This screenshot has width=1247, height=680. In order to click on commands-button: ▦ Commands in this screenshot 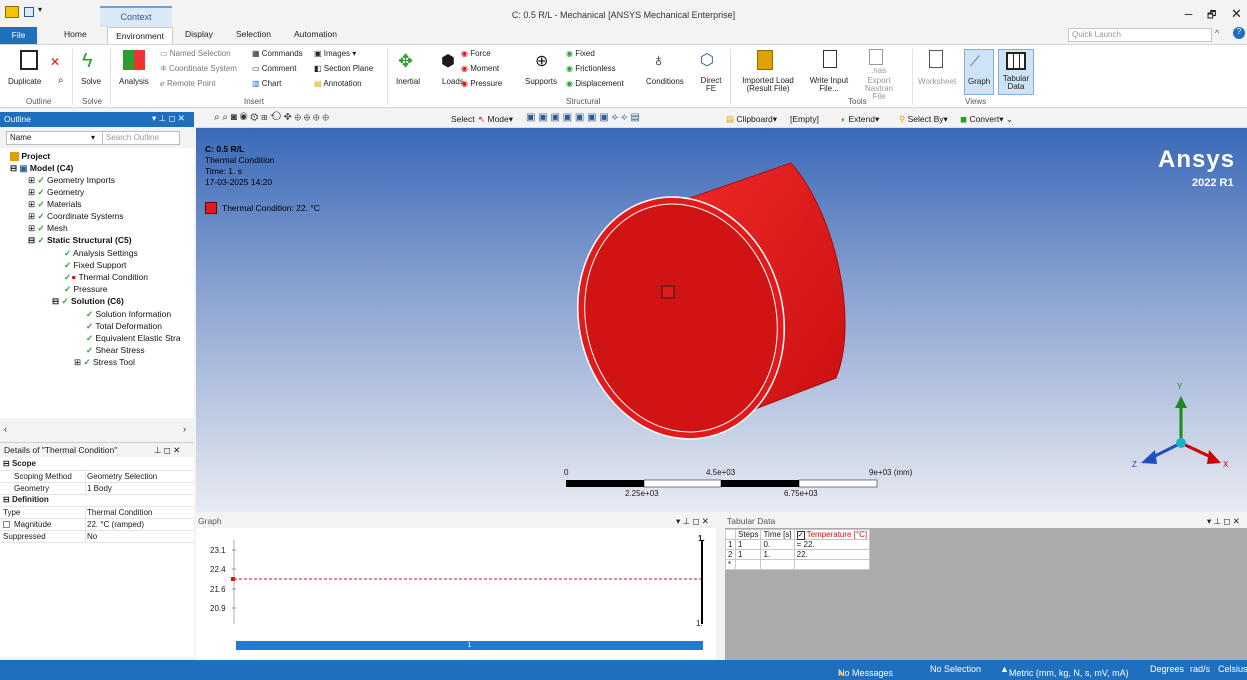, I will do `click(277, 53)`.